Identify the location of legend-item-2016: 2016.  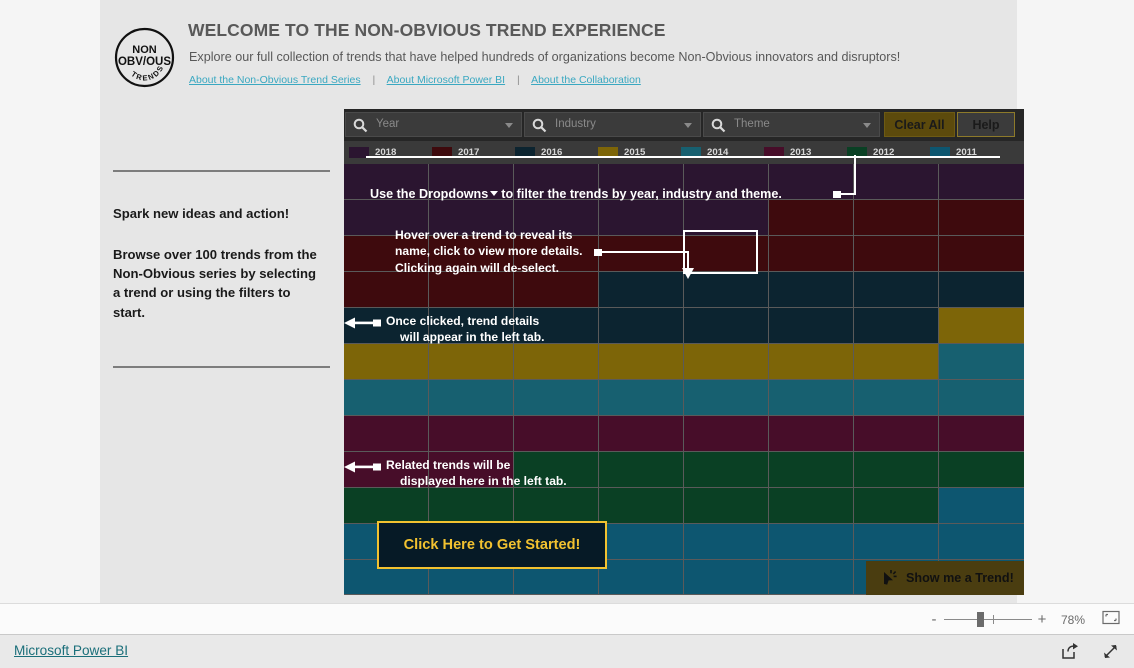
(538, 152).